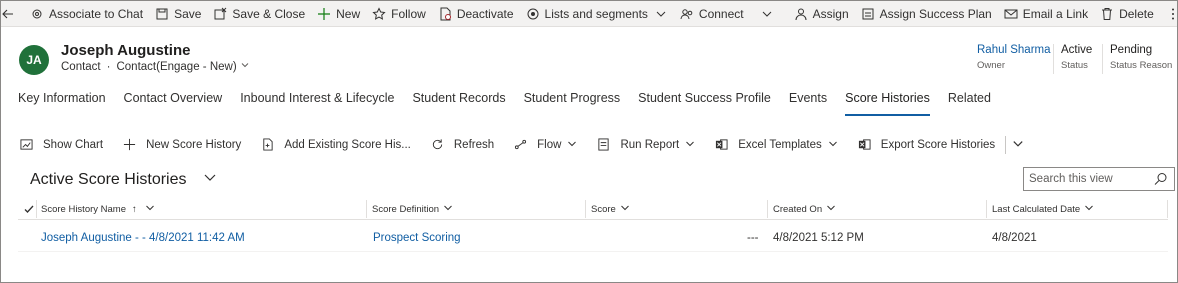 The height and width of the screenshot is (283, 1178). What do you see at coordinates (458, 101) in the screenshot?
I see `tab-student-records: Student Records` at bounding box center [458, 101].